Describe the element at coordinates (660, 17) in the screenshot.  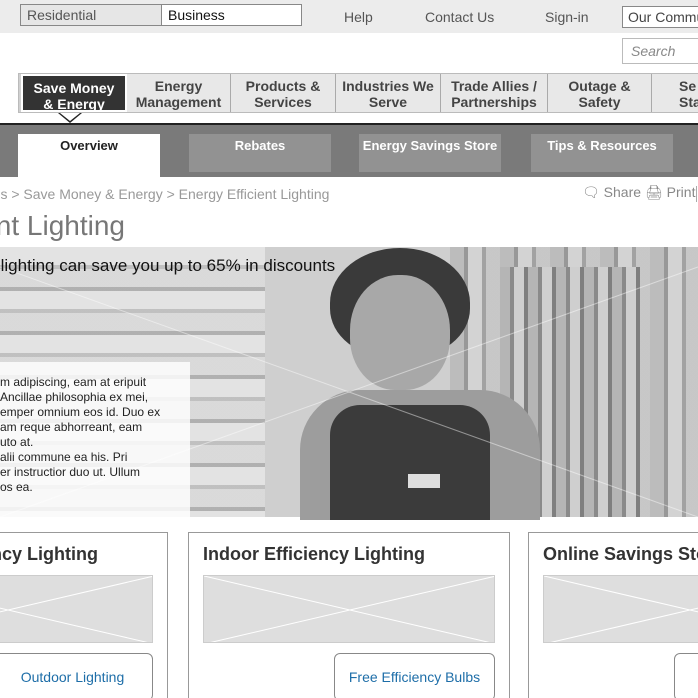
I see `community-button: Our Commu` at that location.